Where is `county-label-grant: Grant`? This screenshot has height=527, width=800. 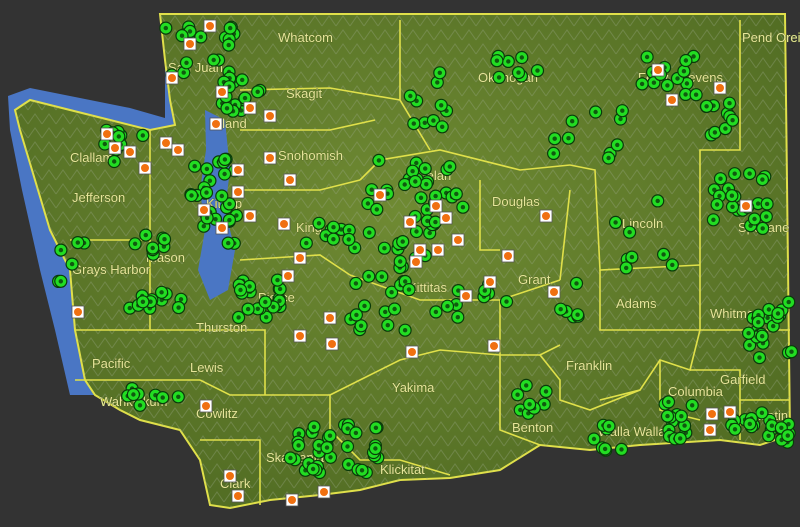
county-label-grant: Grant is located at coordinates (534, 279).